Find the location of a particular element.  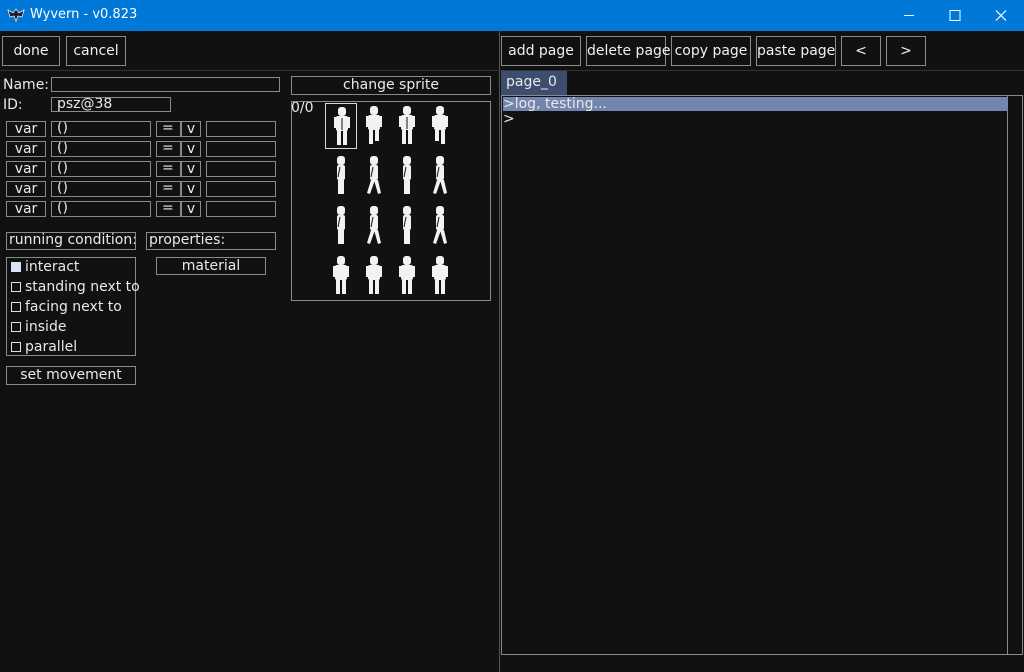

condition-label: standing next to is located at coordinates (82, 287).